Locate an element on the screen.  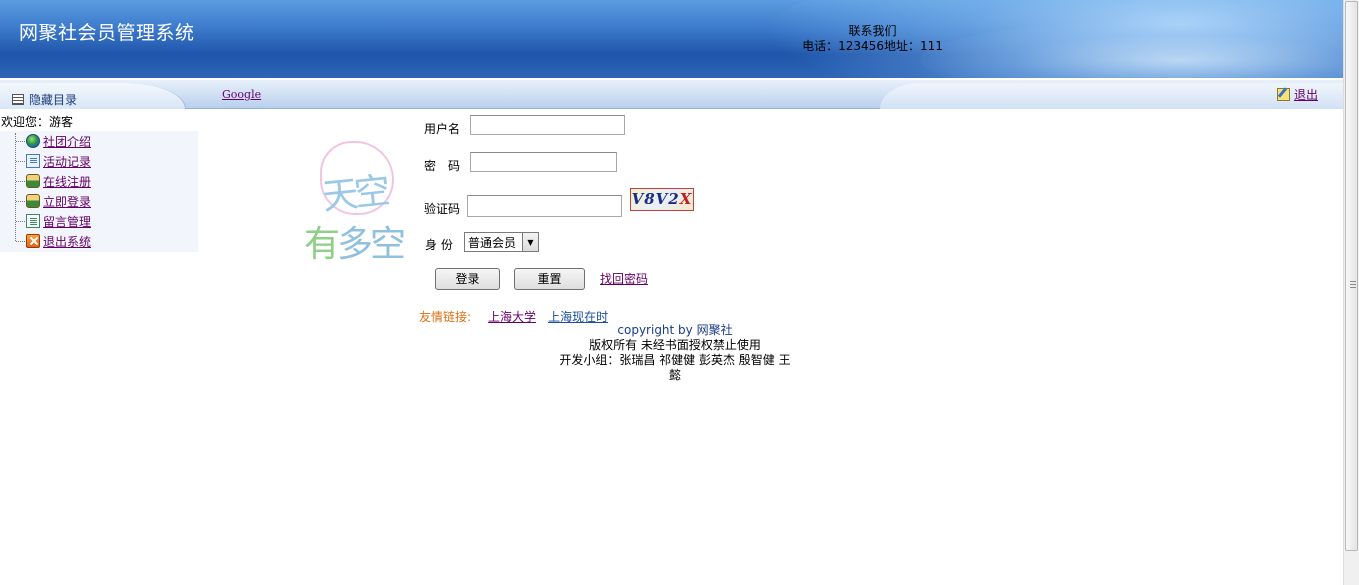
sidebar-item-register: 在线注册 is located at coordinates (53, 181).